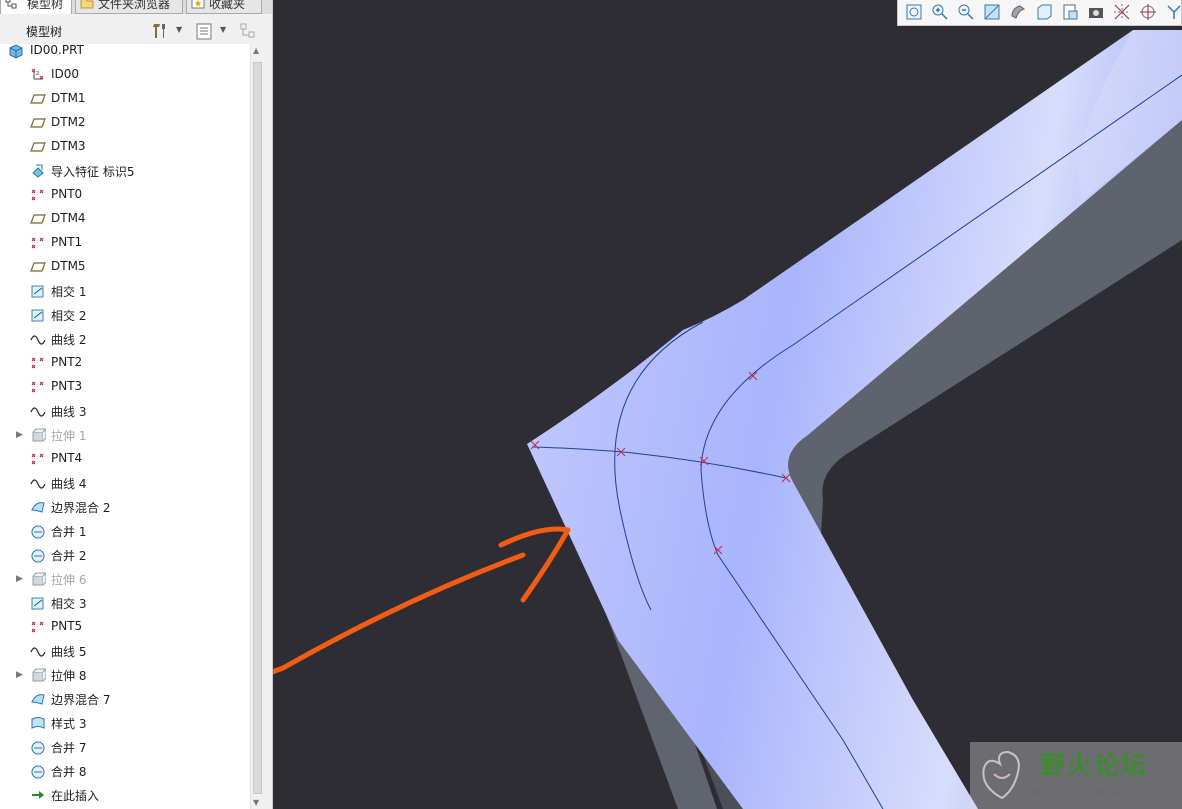  What do you see at coordinates (914, 12) in the screenshot?
I see `refit-icon` at bounding box center [914, 12].